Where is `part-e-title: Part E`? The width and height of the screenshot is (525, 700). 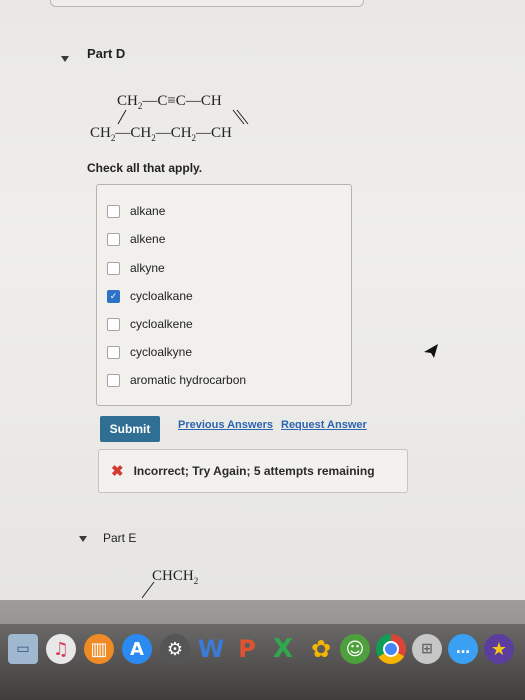
part-e-title: Part E is located at coordinates (120, 538).